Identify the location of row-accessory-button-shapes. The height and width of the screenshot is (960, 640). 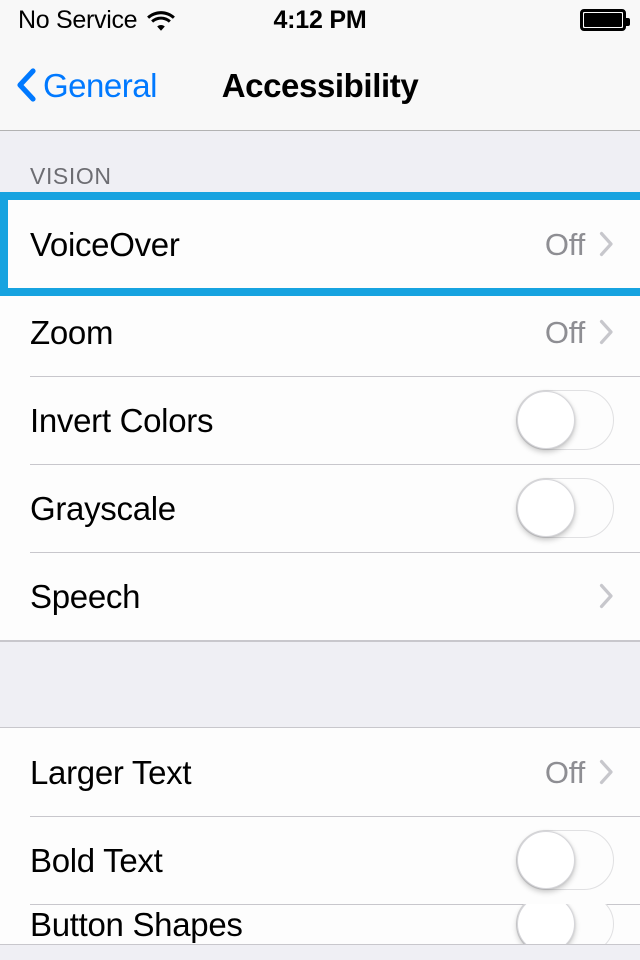
(565, 924).